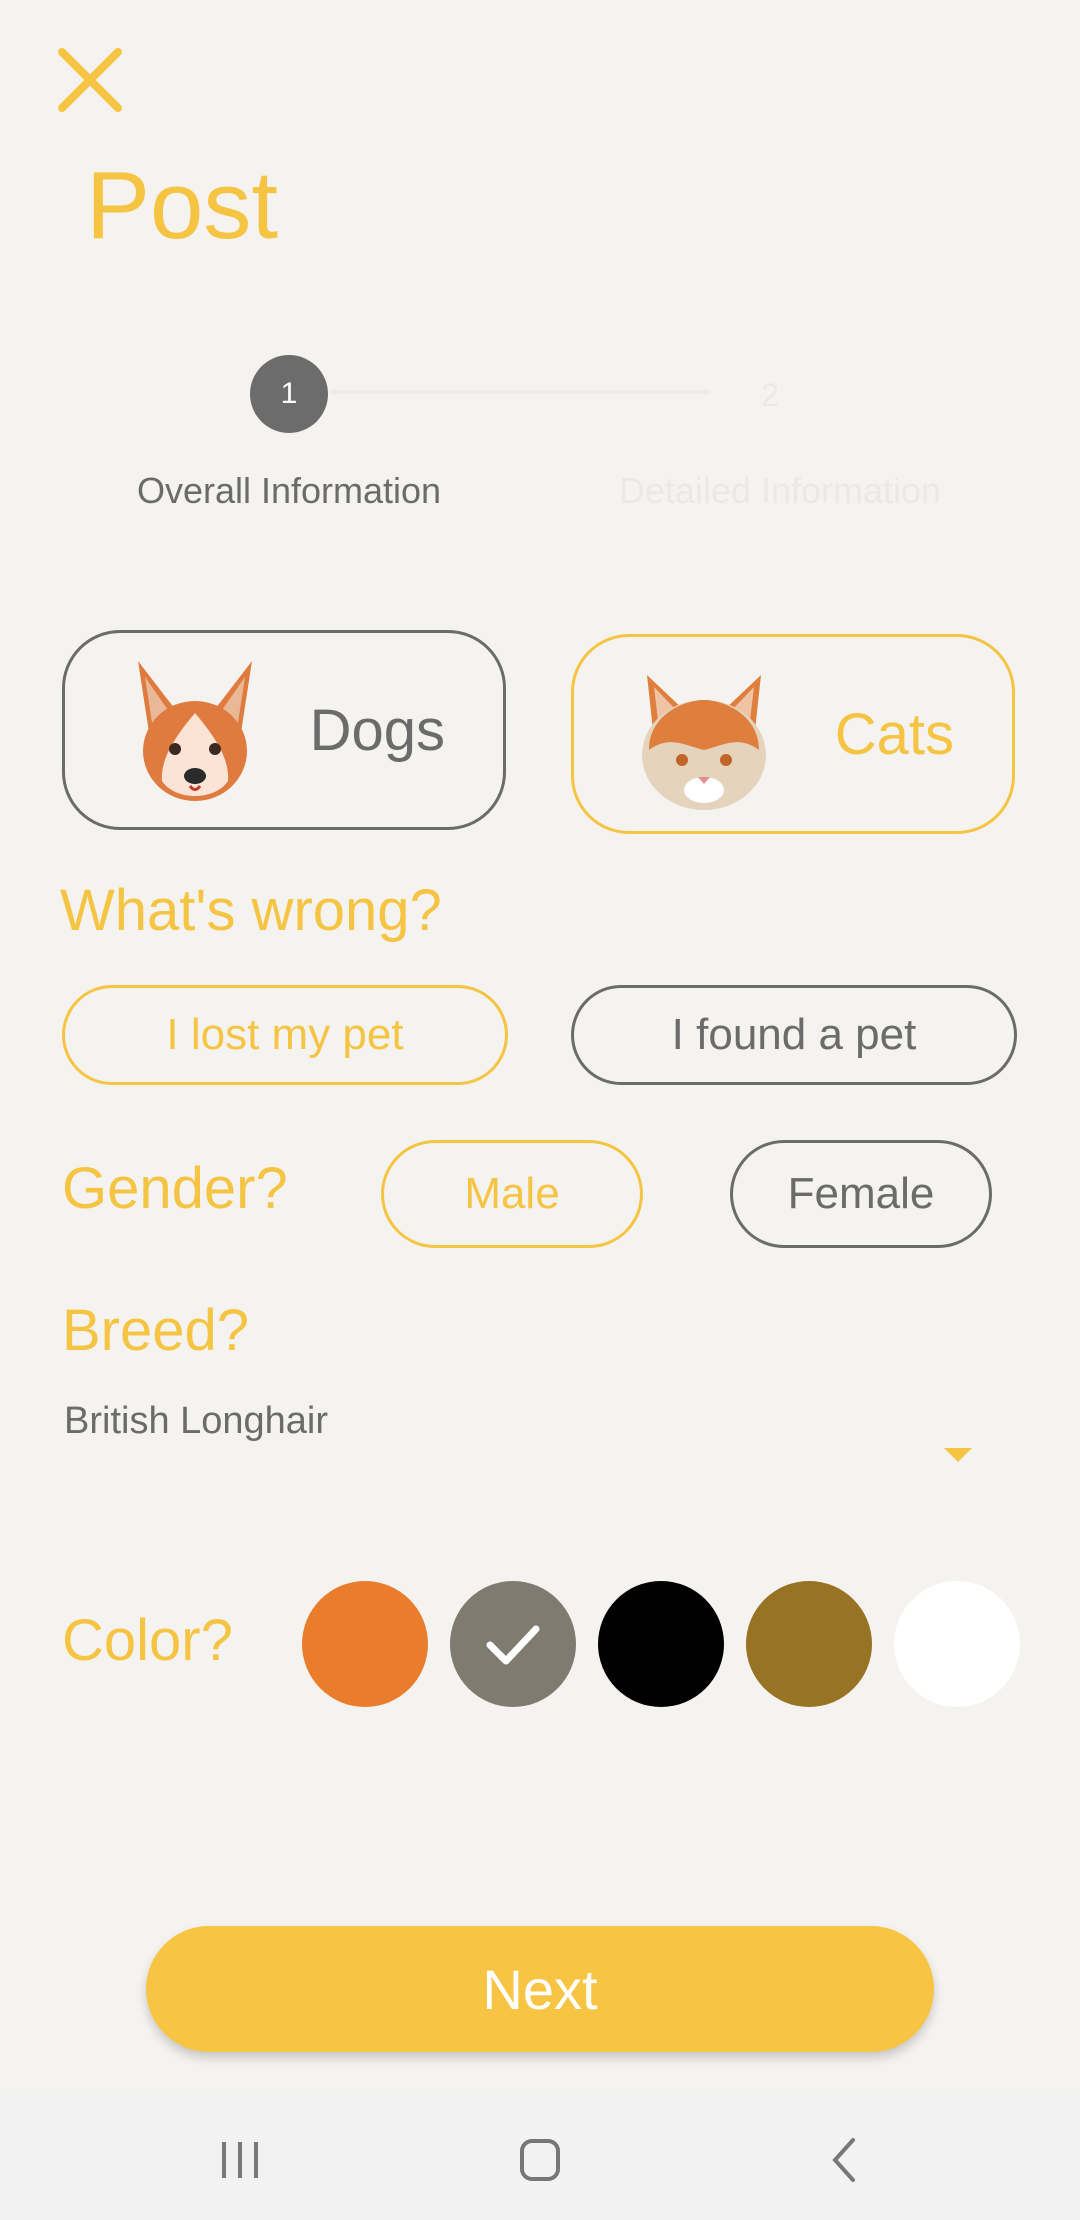 This screenshot has height=2220, width=1080. Describe the element at coordinates (377, 730) in the screenshot. I see `dogs-label: Dogs` at that location.